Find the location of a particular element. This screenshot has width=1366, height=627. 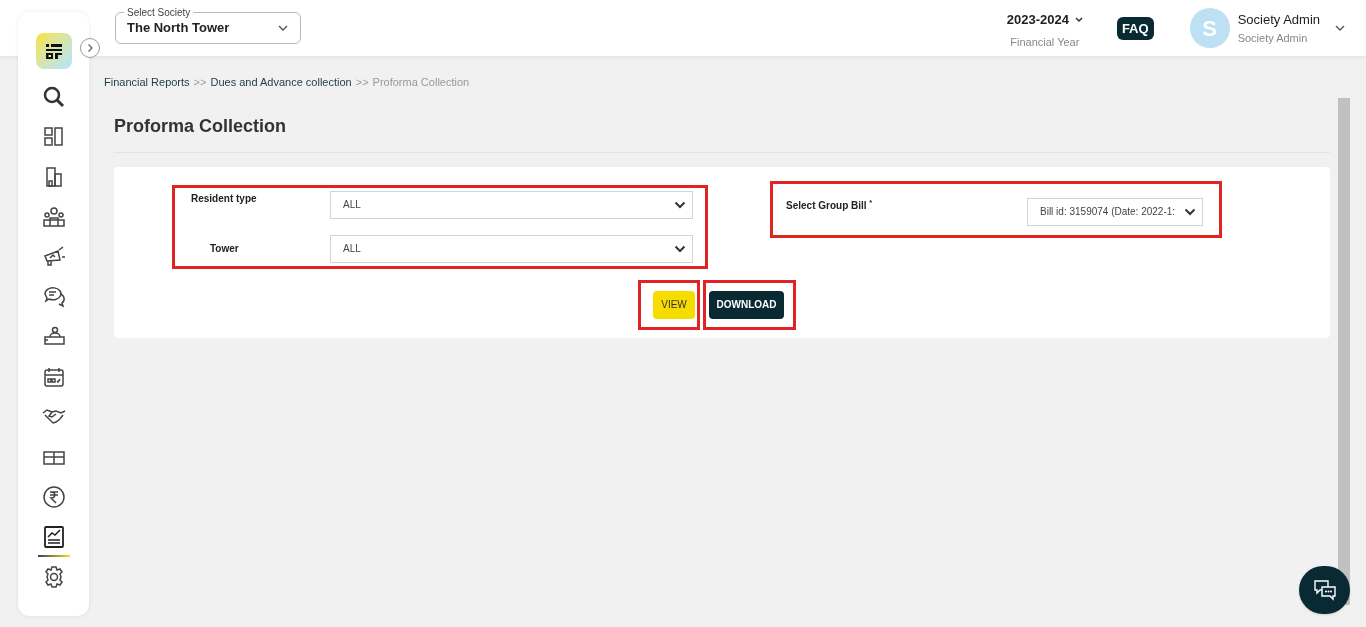

dropdown-field: Bill id: 3159074 (Date: 2022-1: is located at coordinates (1115, 211).